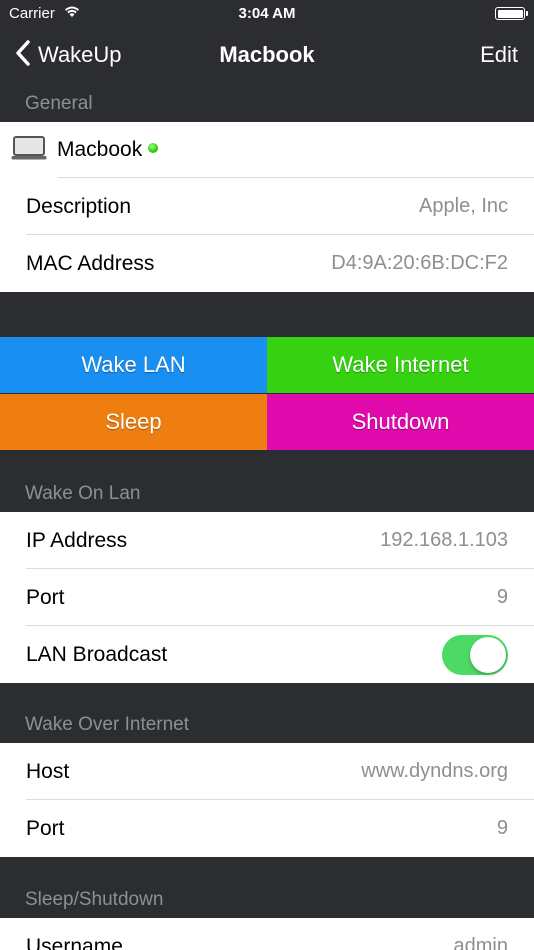 The height and width of the screenshot is (950, 534). What do you see at coordinates (511, 13) in the screenshot?
I see `battery-icon` at bounding box center [511, 13].